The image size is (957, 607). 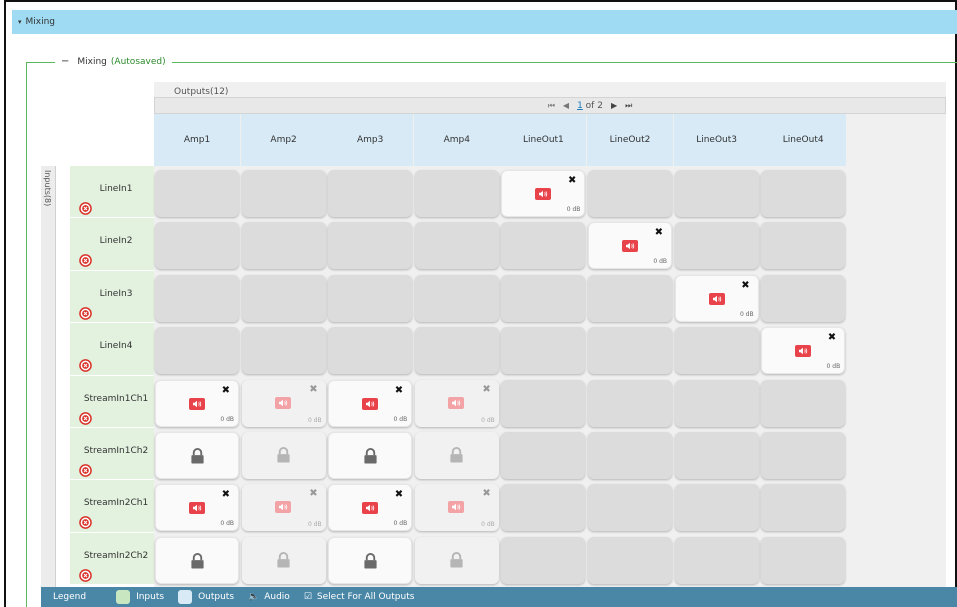 I want to click on output-column-header: LineOut1, so click(x=543, y=140).